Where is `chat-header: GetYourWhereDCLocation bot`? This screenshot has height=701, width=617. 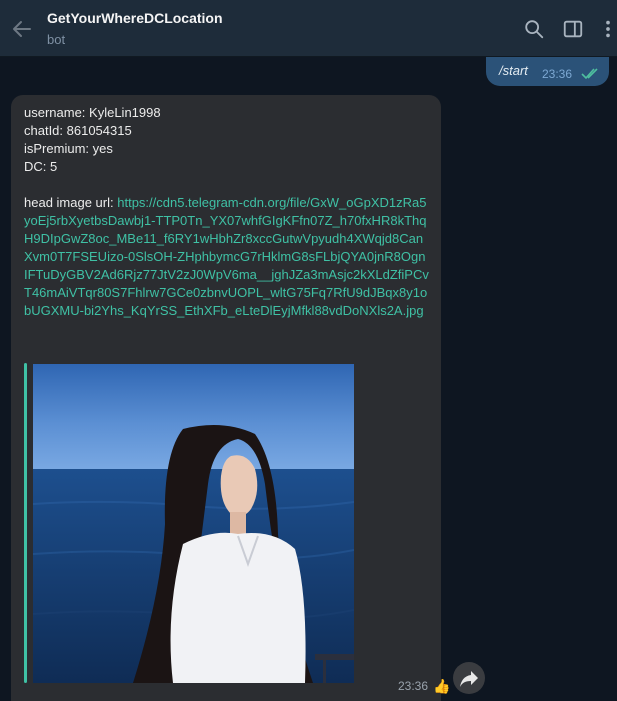
chat-header: GetYourWhereDCLocation bot is located at coordinates (308, 28).